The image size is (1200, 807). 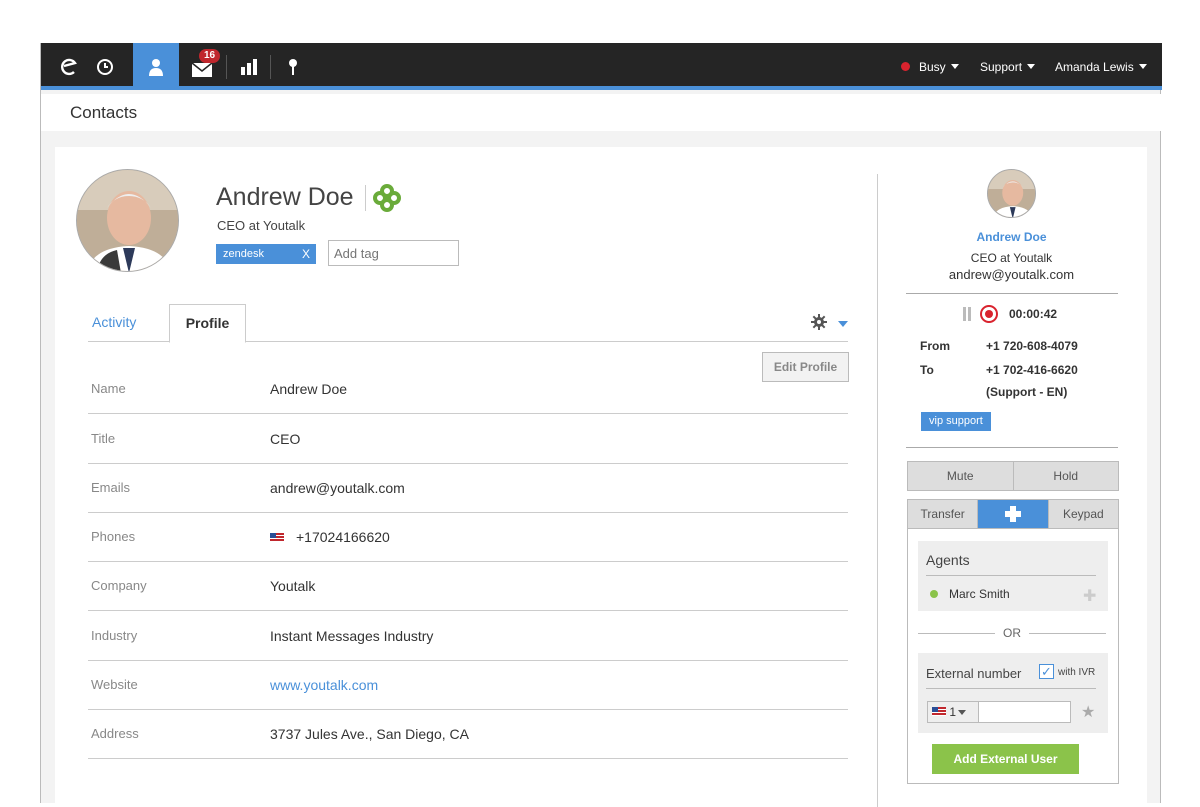 I want to click on field-value-phone: +17024166620, so click(x=330, y=537).